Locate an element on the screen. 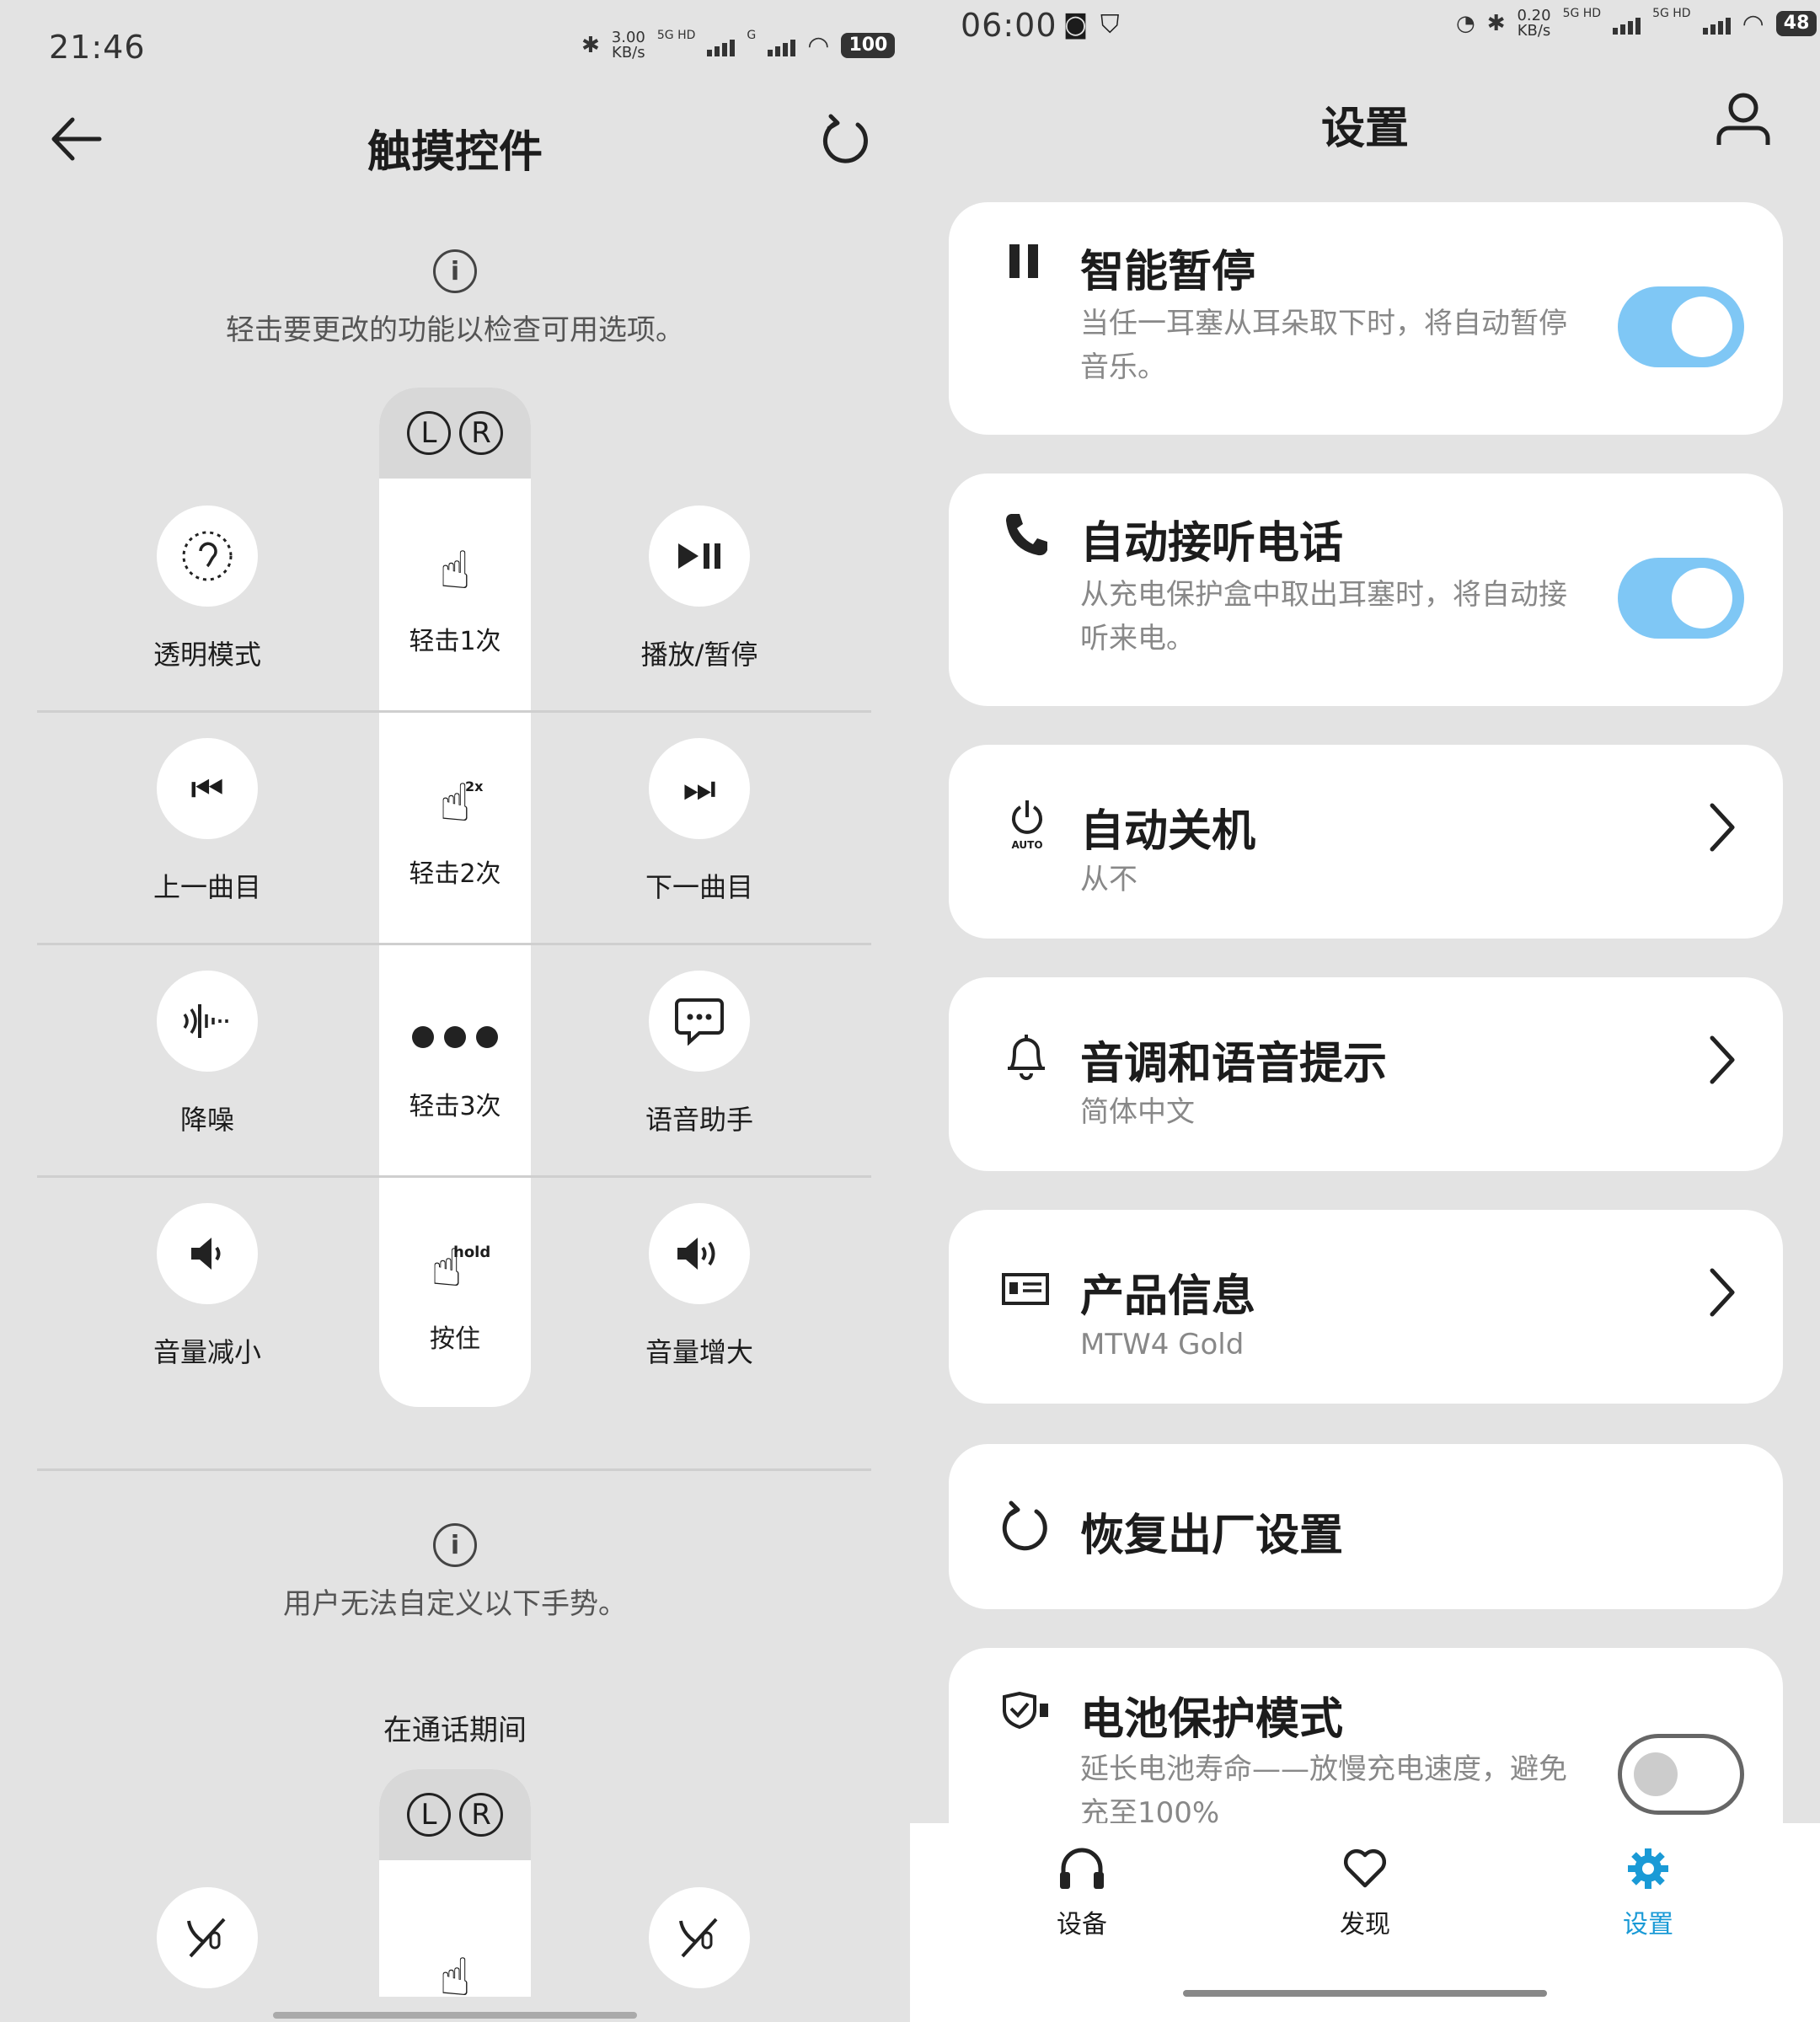 Image resolution: width=1820 pixels, height=2022 pixels. battery-icon: 100 is located at coordinates (868, 45).